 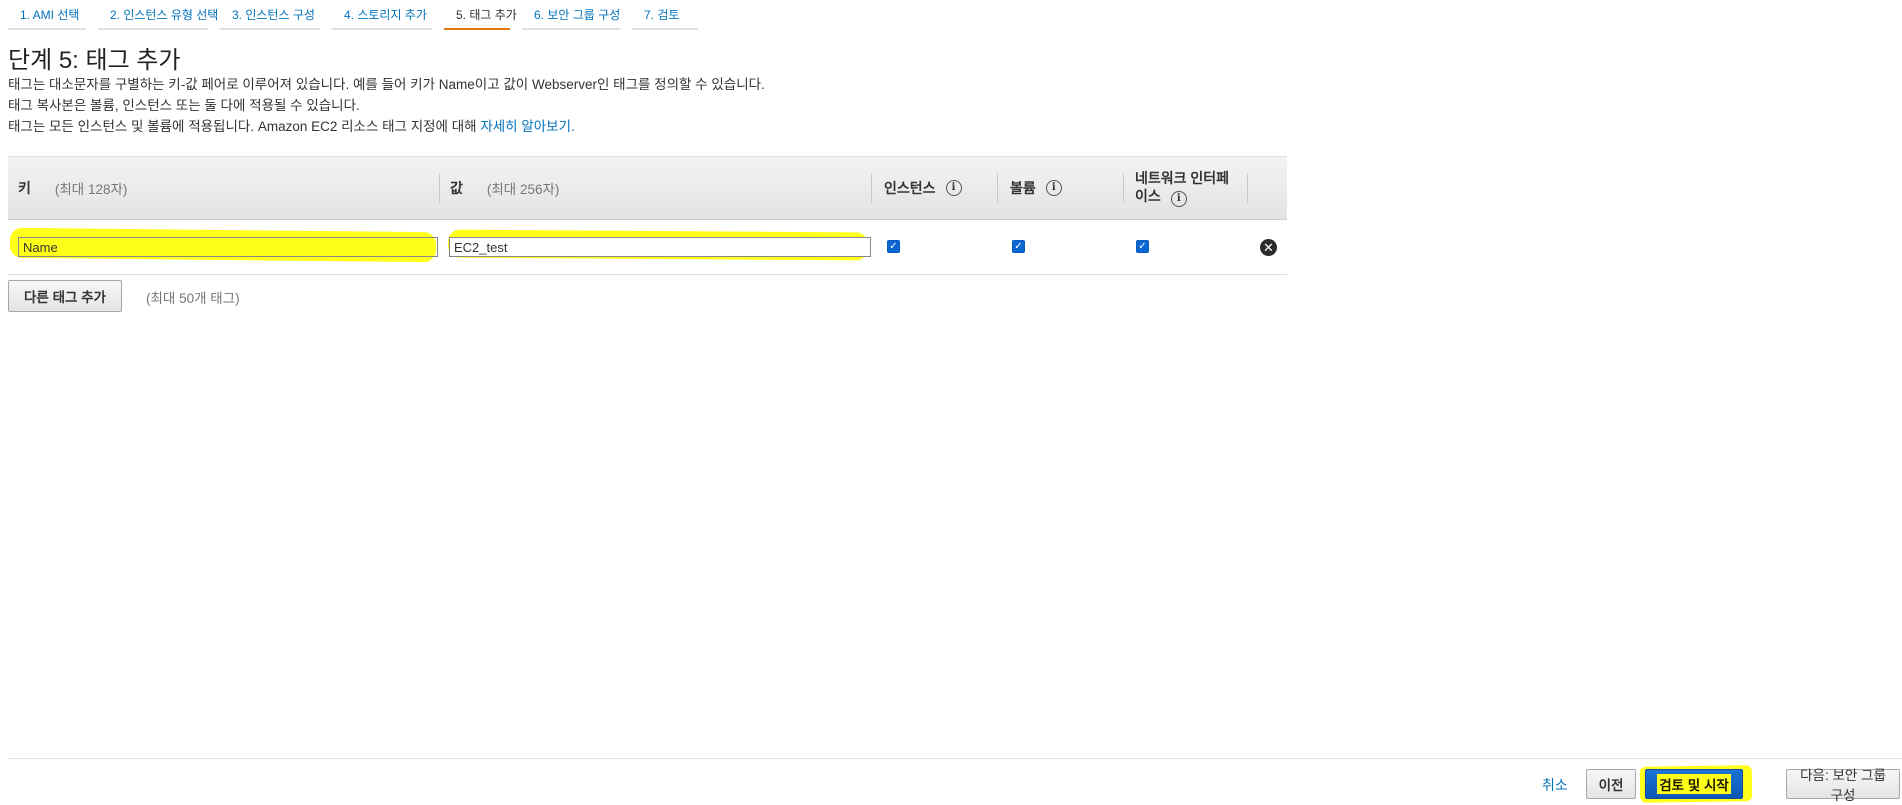 I want to click on cancel-link: 취소, so click(x=1555, y=785).